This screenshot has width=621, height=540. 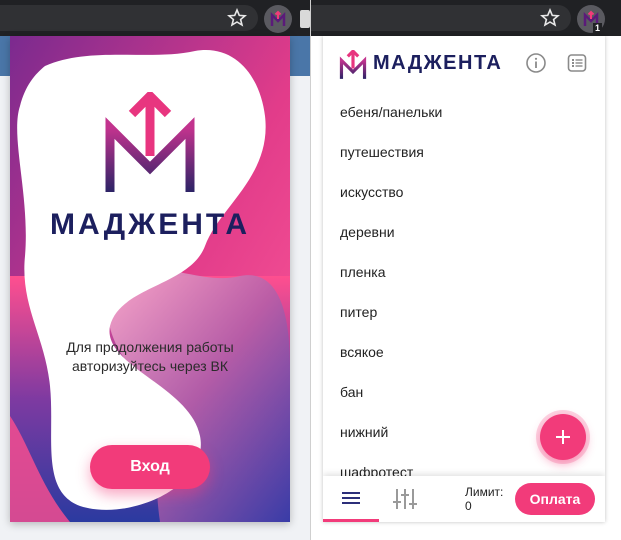 What do you see at coordinates (150, 467) in the screenshot?
I see `login-button: Вход` at bounding box center [150, 467].